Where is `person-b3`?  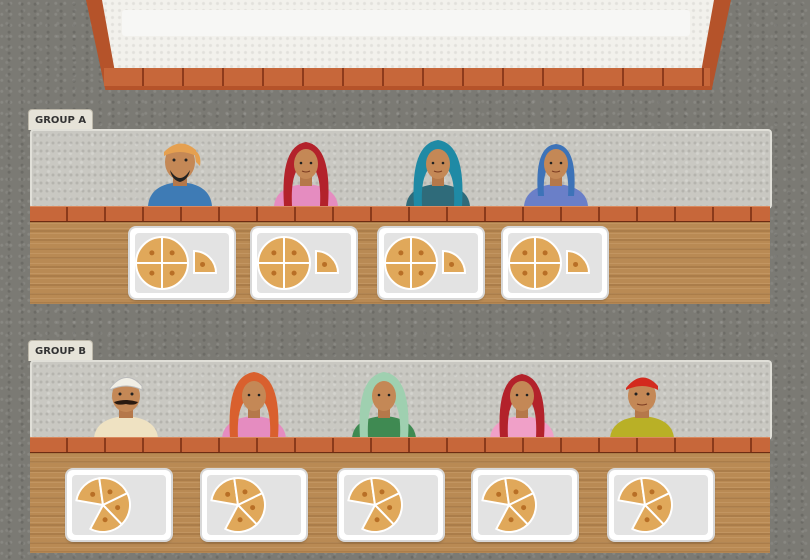
person-b3 is located at coordinates (384, 403).